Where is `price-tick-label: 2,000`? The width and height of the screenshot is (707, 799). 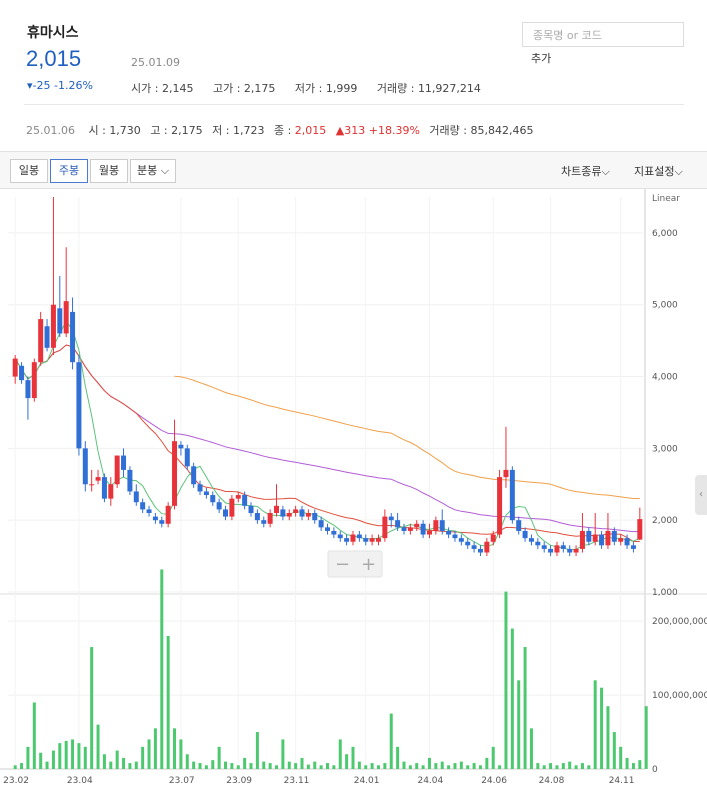 price-tick-label: 2,000 is located at coordinates (665, 521).